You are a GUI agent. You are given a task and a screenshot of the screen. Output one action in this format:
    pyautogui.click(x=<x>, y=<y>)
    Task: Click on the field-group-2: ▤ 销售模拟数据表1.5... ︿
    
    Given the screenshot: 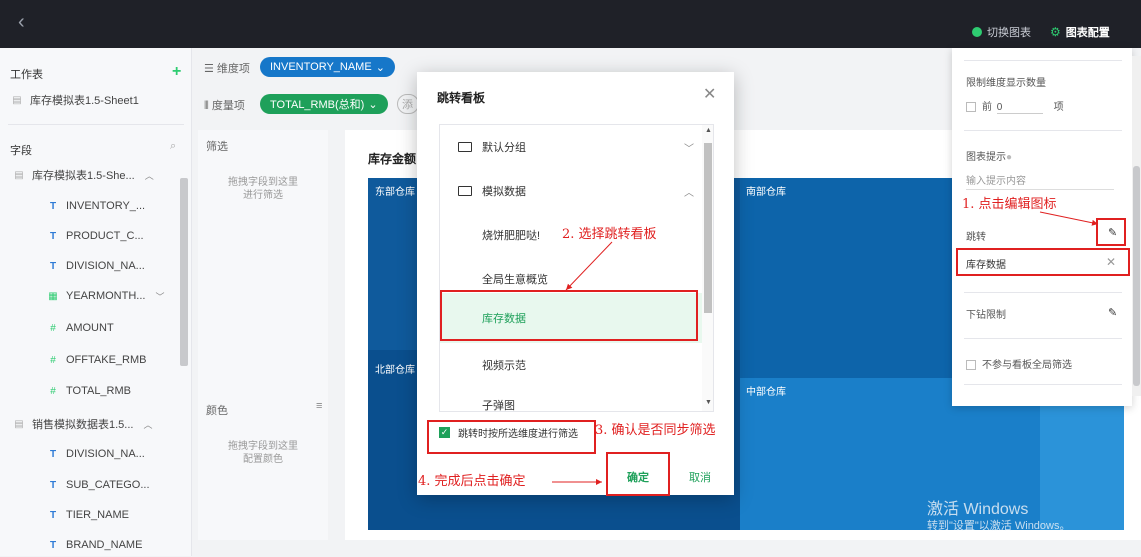 What is the action you would take?
    pyautogui.click(x=102, y=424)
    